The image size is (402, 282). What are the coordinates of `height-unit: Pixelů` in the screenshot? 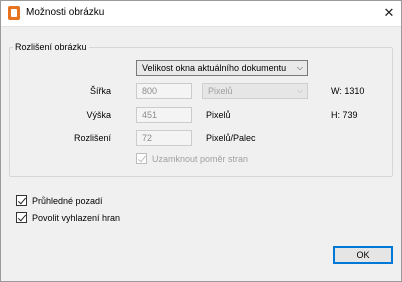 It's located at (218, 115).